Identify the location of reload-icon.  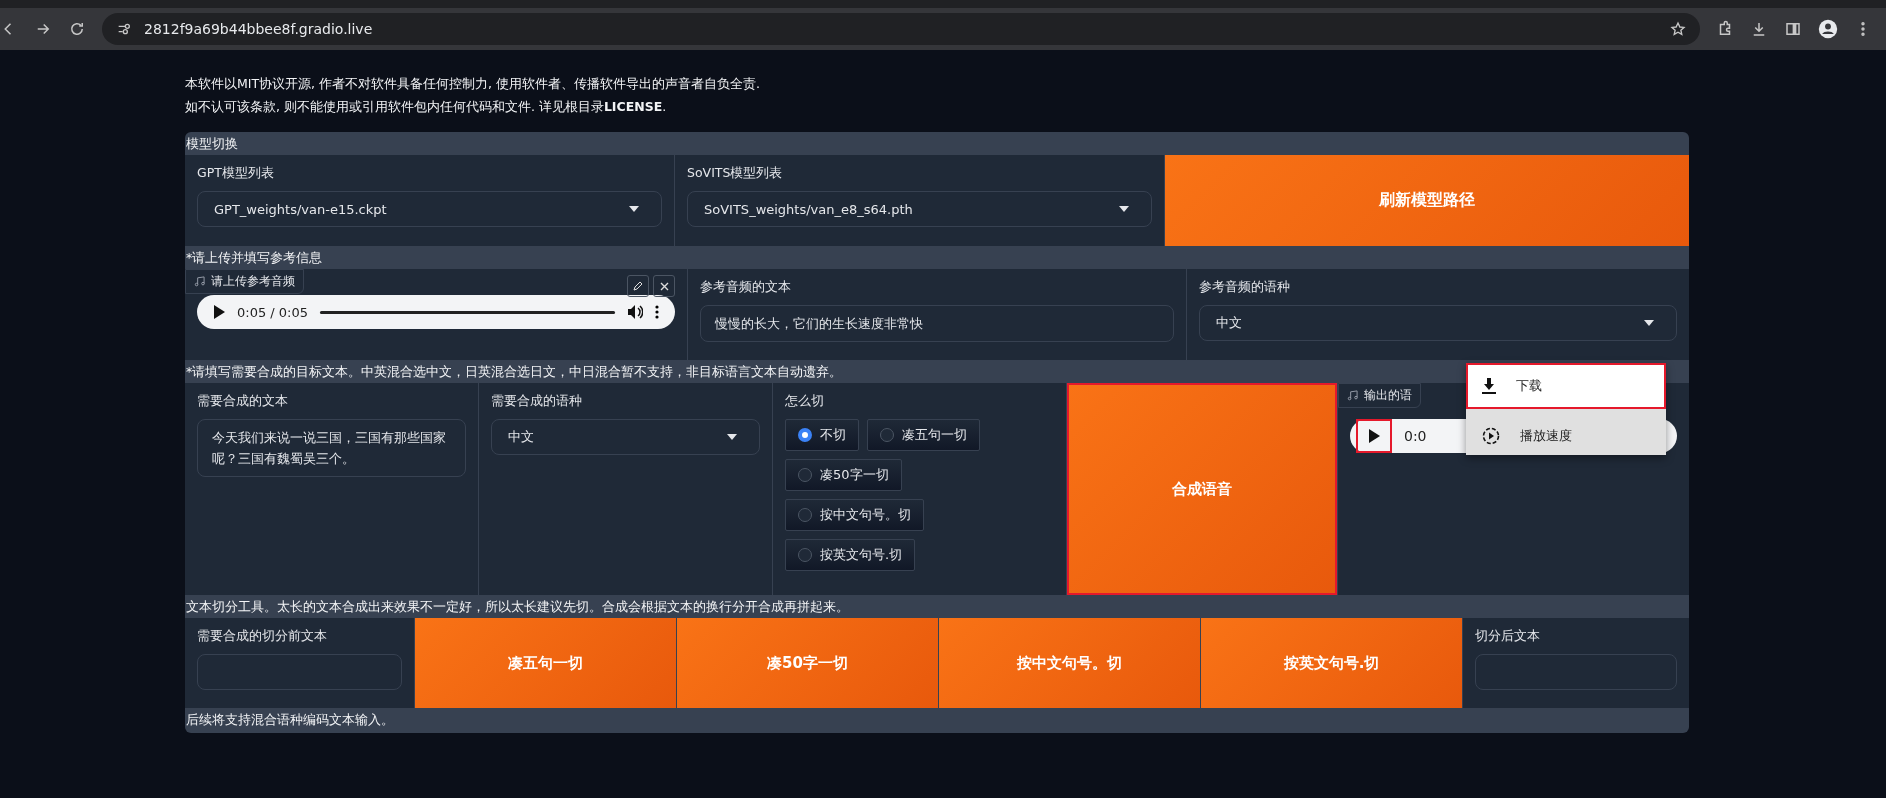
(77, 29).